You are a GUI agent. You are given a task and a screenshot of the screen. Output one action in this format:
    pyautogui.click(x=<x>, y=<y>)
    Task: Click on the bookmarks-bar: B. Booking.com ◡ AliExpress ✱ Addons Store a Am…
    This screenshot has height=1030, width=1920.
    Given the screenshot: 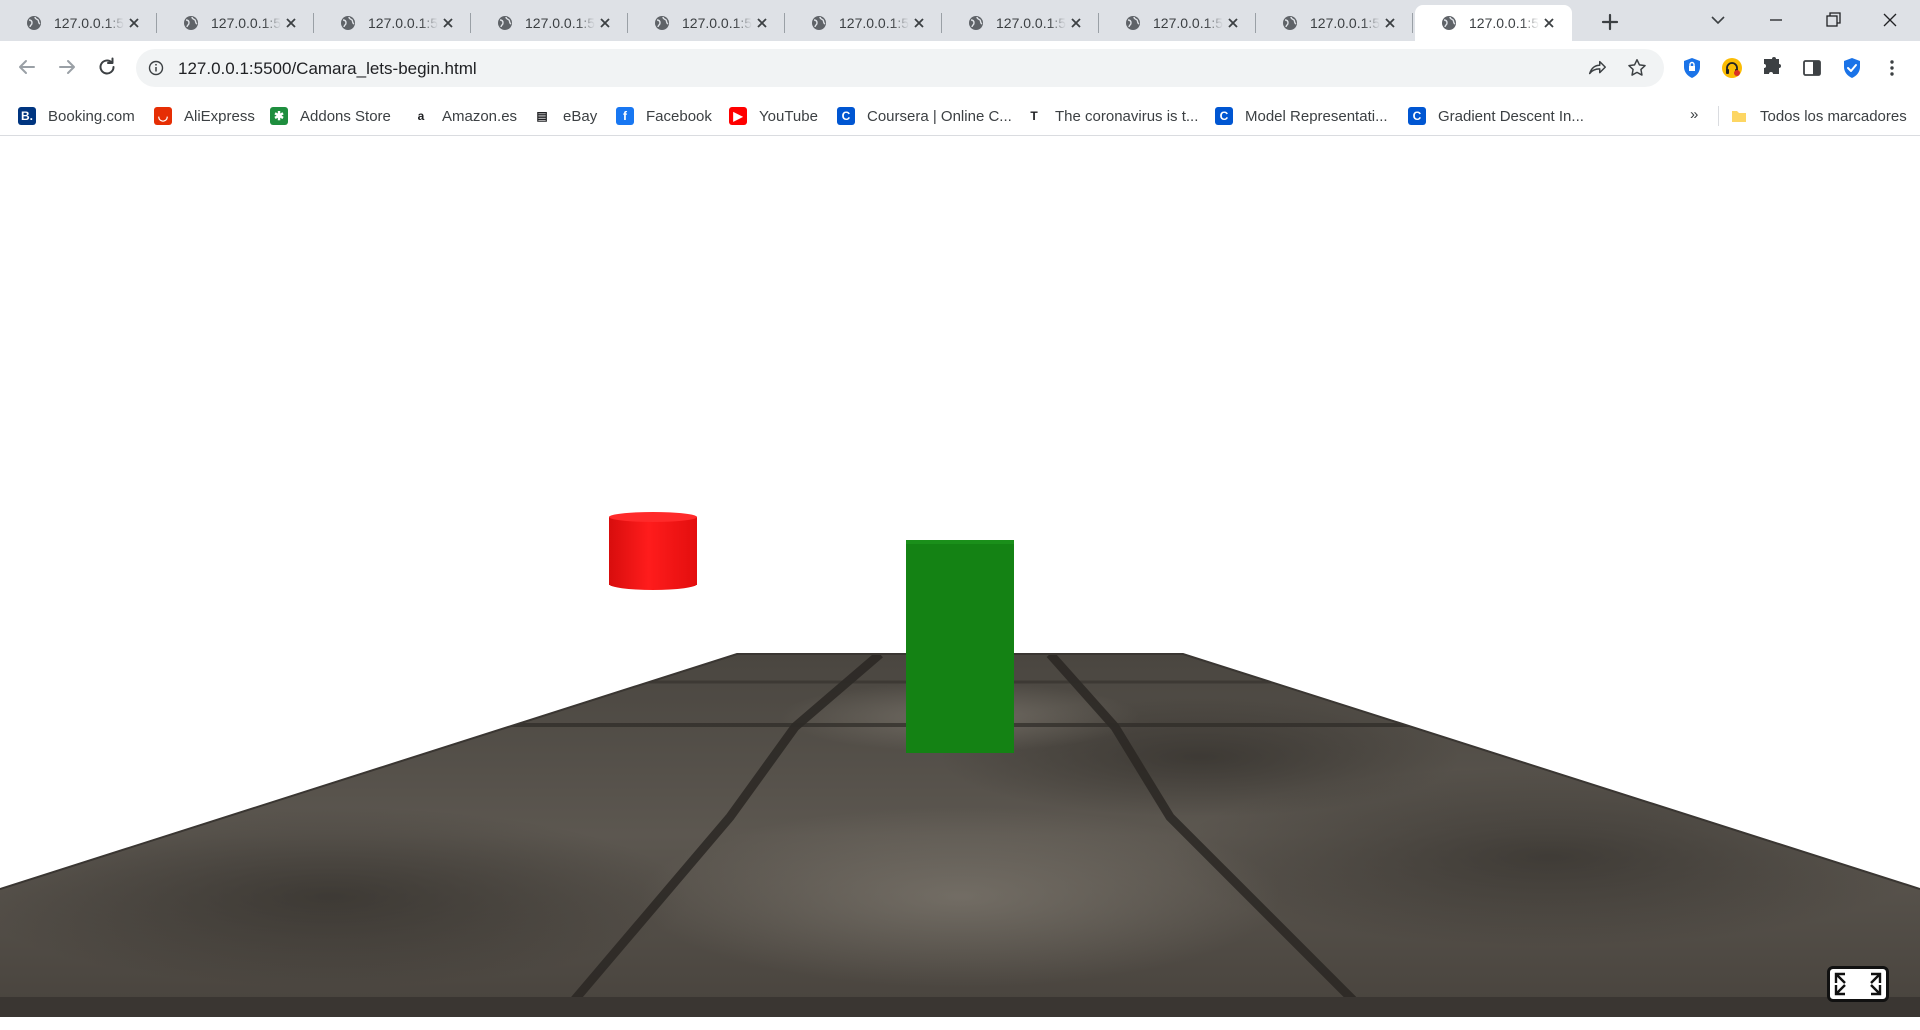 What is the action you would take?
    pyautogui.click(x=960, y=116)
    